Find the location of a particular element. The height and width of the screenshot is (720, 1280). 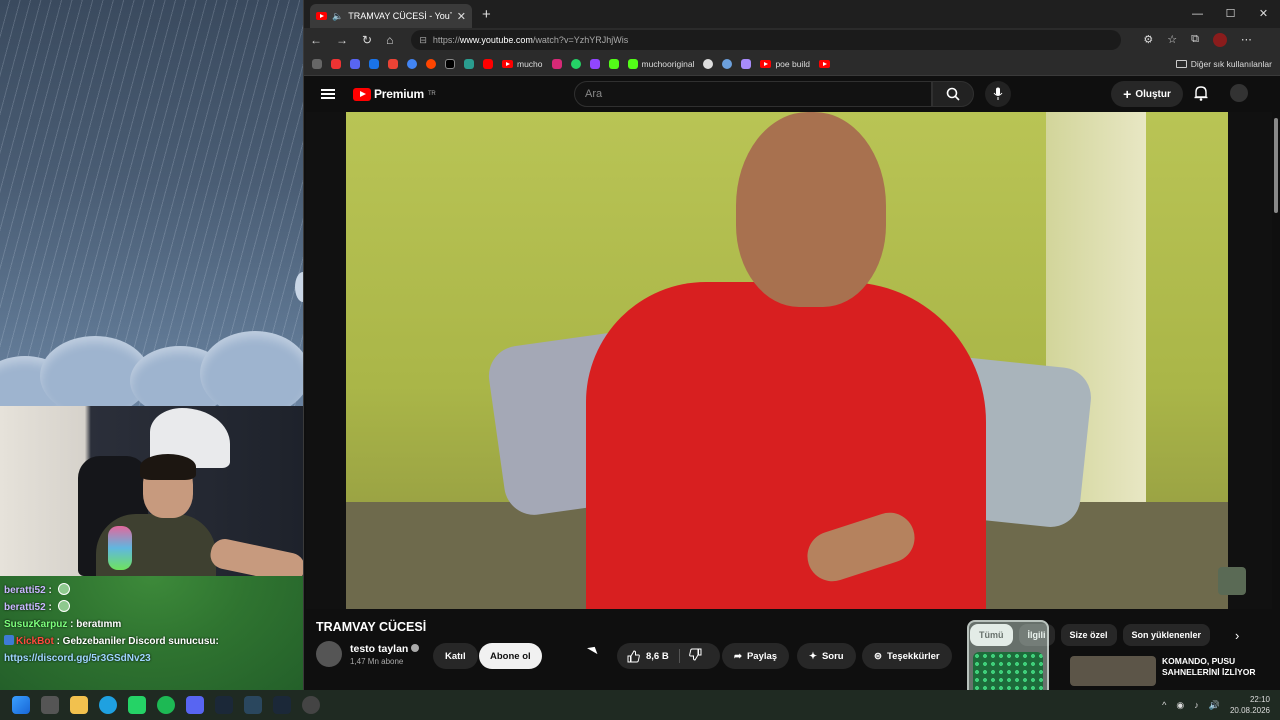

bookmark-mucho: mucho is located at coordinates (522, 64).